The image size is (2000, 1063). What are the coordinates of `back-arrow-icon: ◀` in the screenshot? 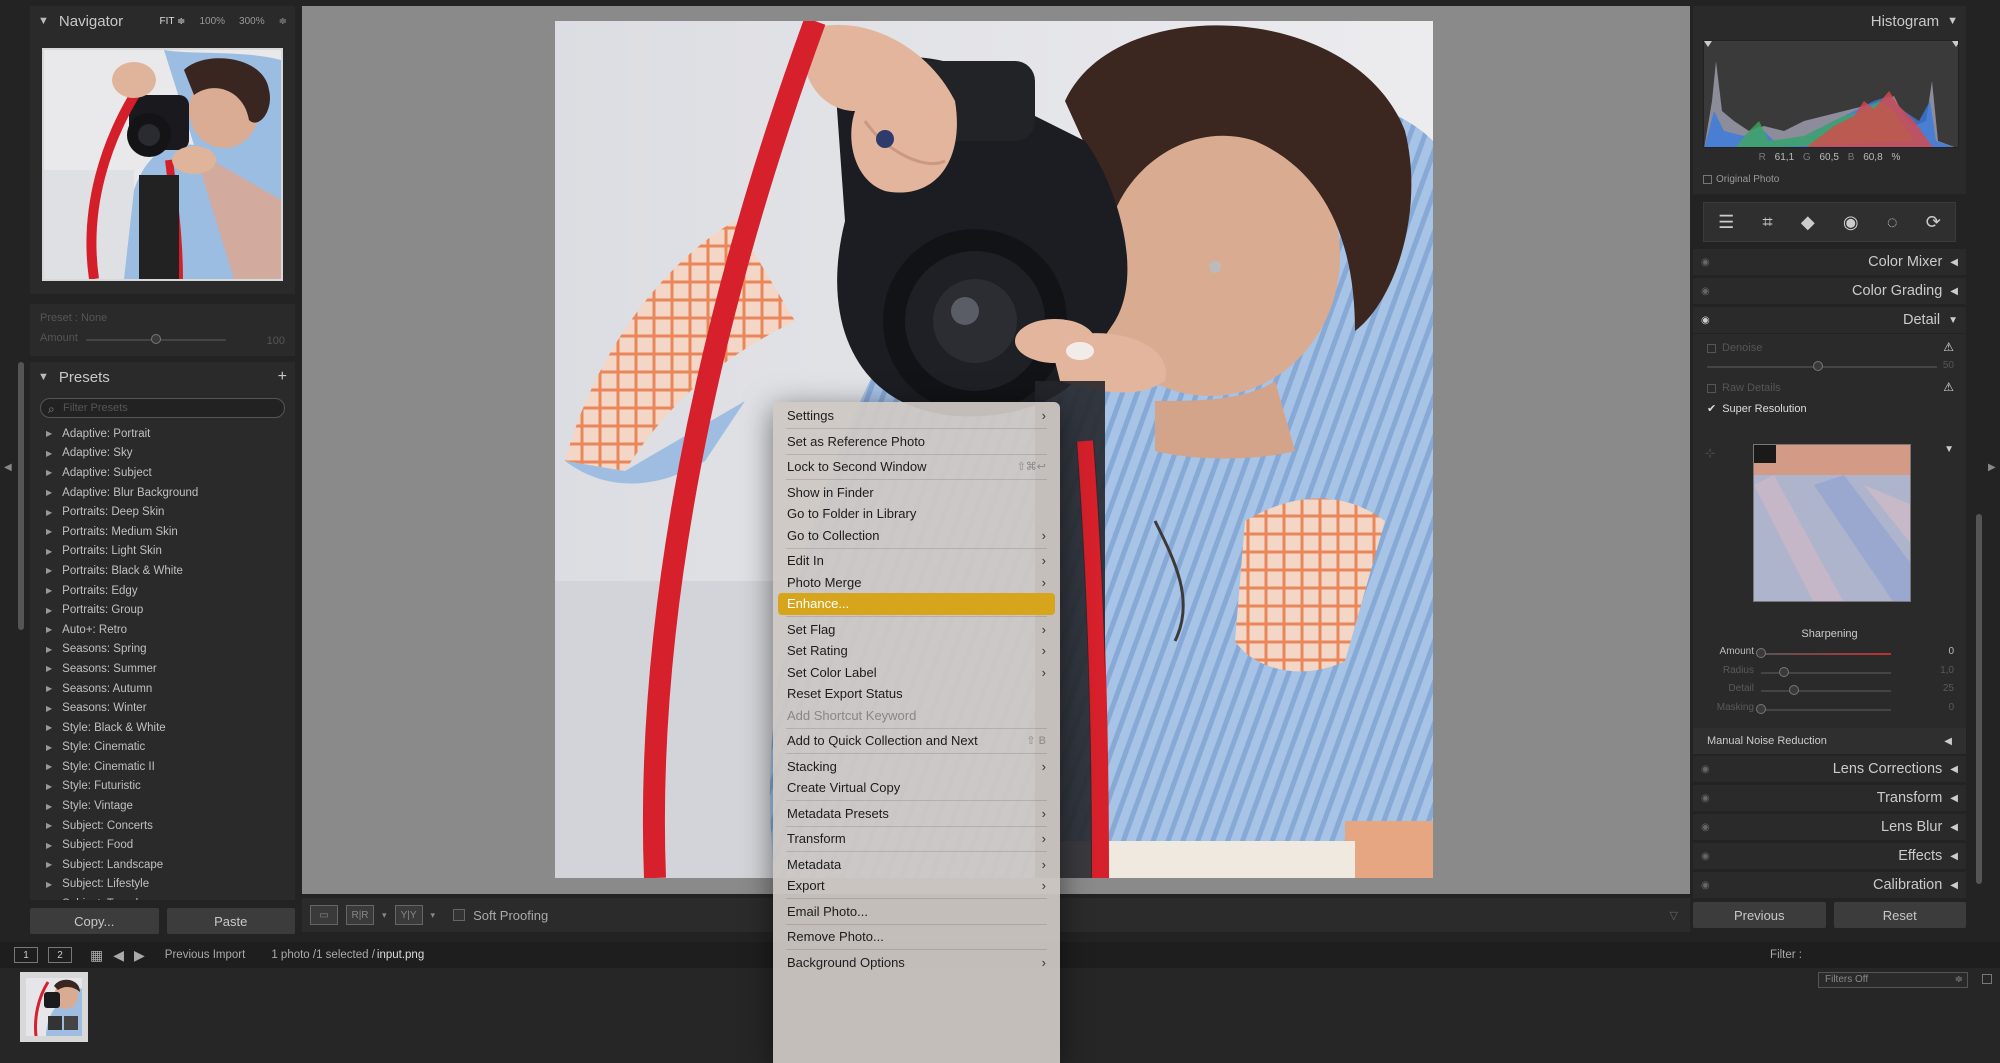 It's located at (118, 955).